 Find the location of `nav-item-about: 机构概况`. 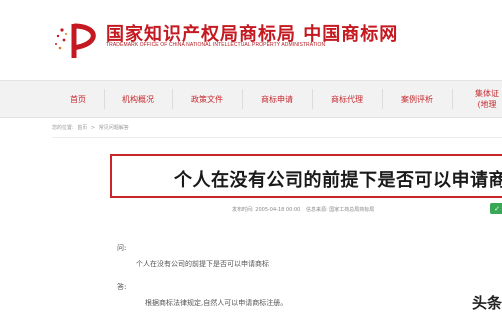

nav-item-about: 机构概况 is located at coordinates (138, 99).